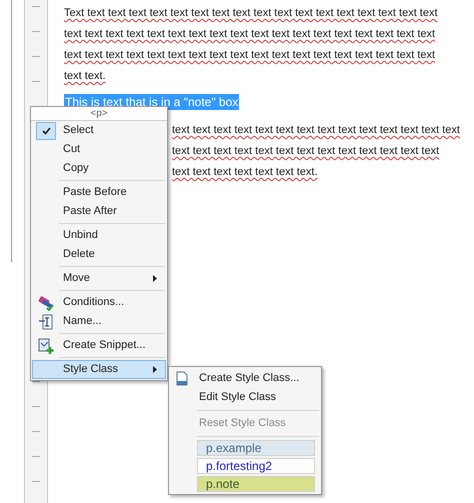  What do you see at coordinates (99, 149) in the screenshot?
I see `menu-item: Cut` at bounding box center [99, 149].